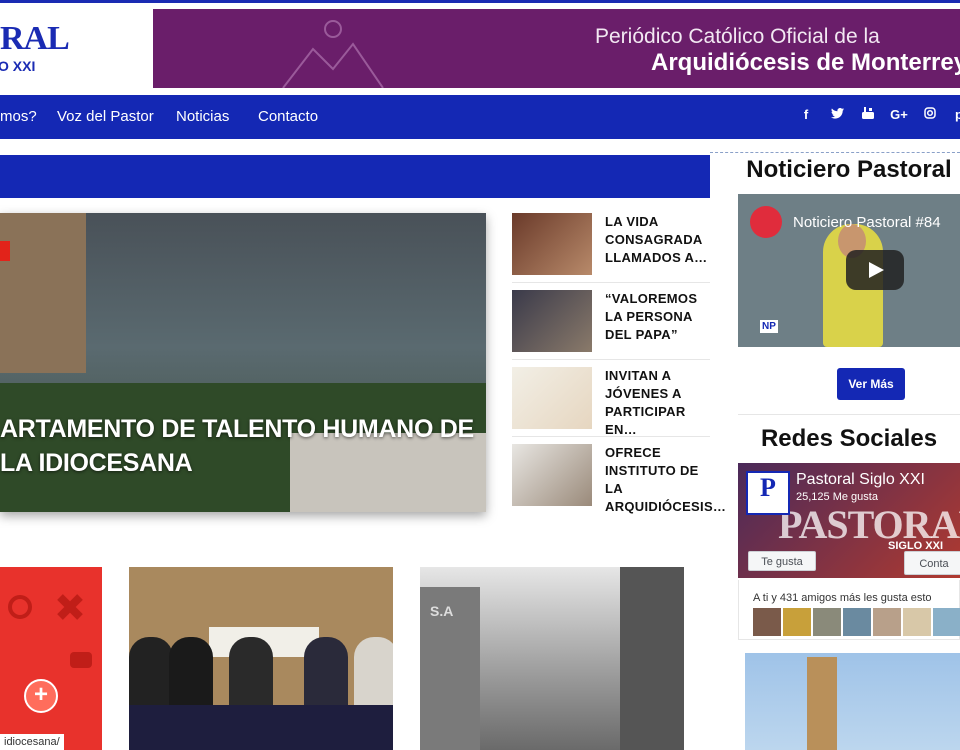 This screenshot has width=960, height=750. I want to click on fb-page-name: Pastoral Siglo XXI, so click(860, 480).